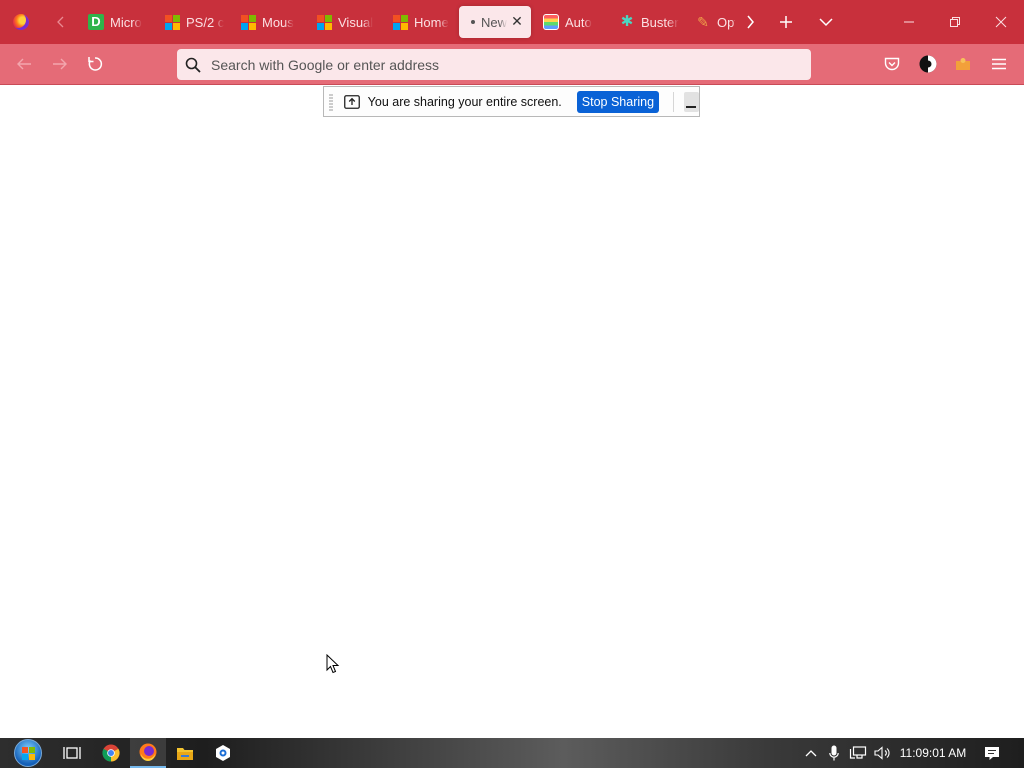 The width and height of the screenshot is (1024, 768). What do you see at coordinates (673, 101) in the screenshot?
I see `divider` at bounding box center [673, 101].